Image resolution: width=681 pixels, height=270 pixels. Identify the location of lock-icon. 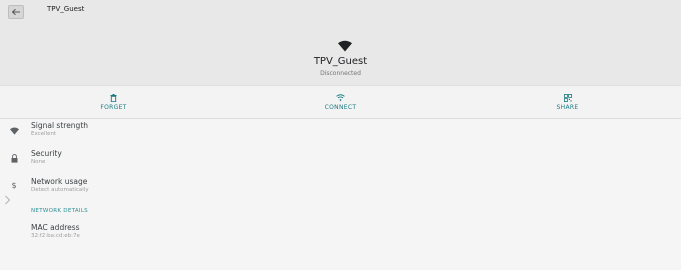
(14, 158).